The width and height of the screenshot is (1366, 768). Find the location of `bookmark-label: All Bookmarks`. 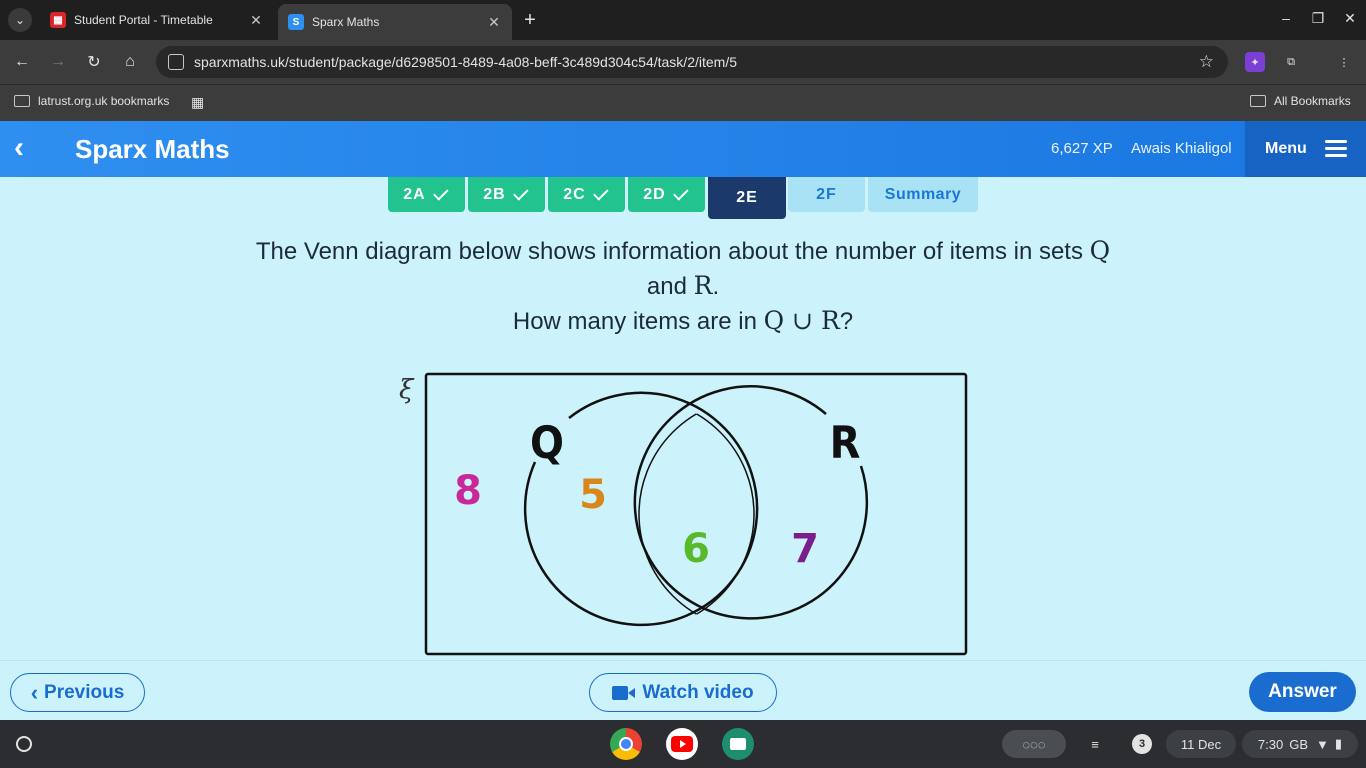

bookmark-label: All Bookmarks is located at coordinates (1312, 101).